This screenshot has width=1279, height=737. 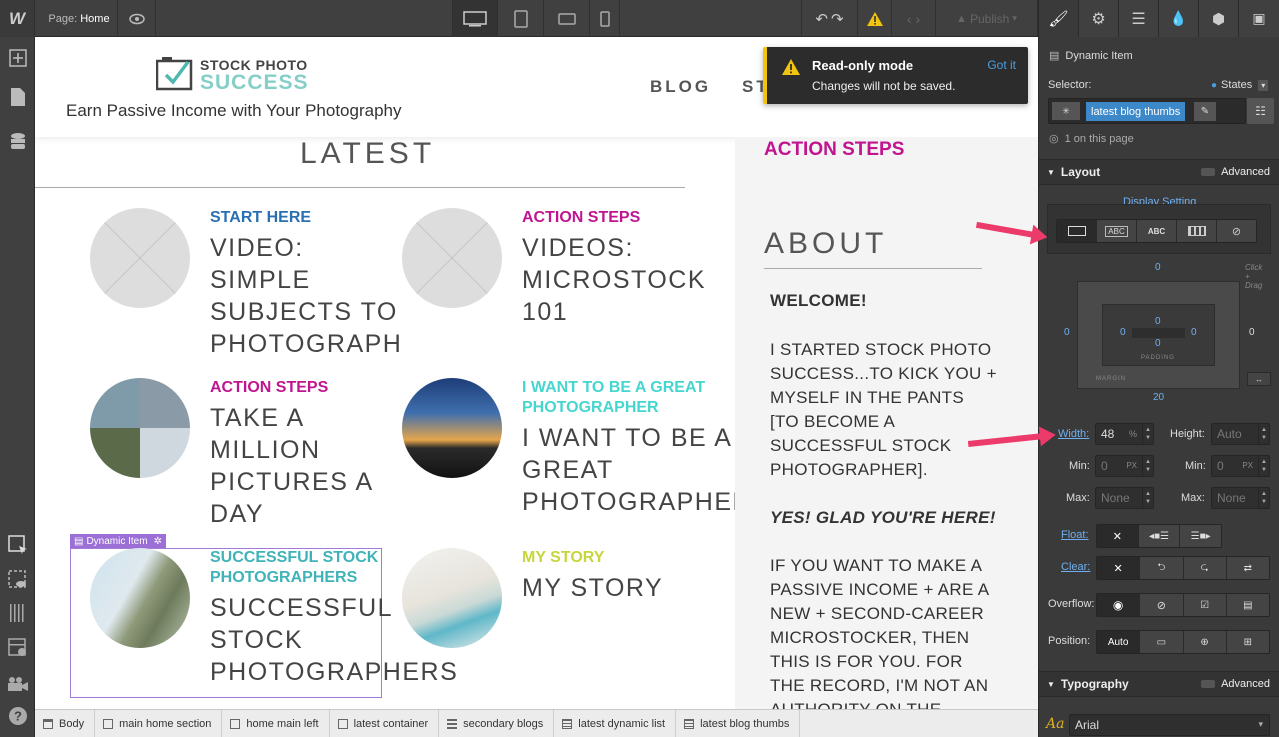 What do you see at coordinates (1118, 536) in the screenshot?
I see `float-none-button: ✕` at bounding box center [1118, 536].